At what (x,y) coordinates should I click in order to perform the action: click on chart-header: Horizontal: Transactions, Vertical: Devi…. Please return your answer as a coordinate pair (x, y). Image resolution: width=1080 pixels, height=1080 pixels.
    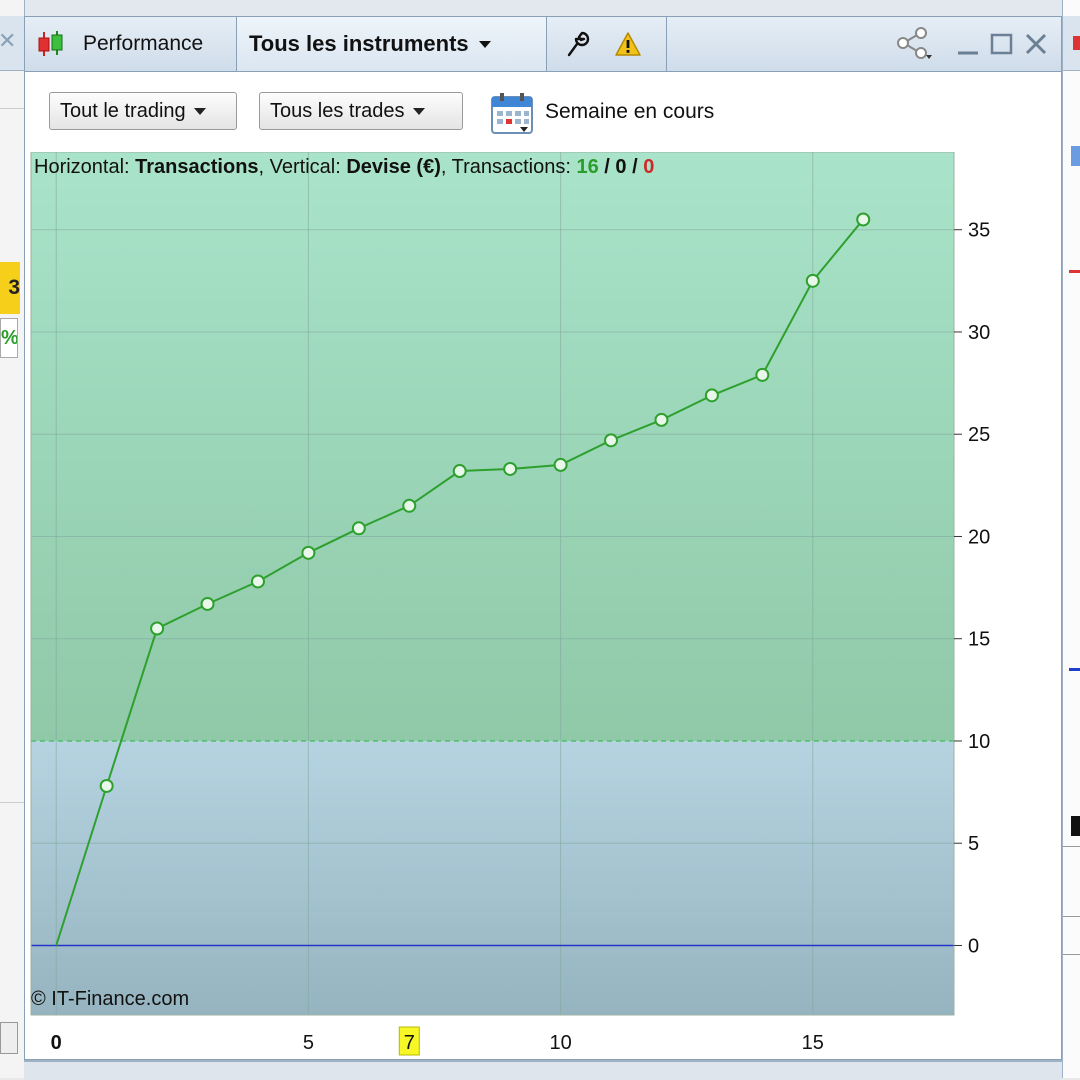
    Looking at the image, I should click on (344, 167).